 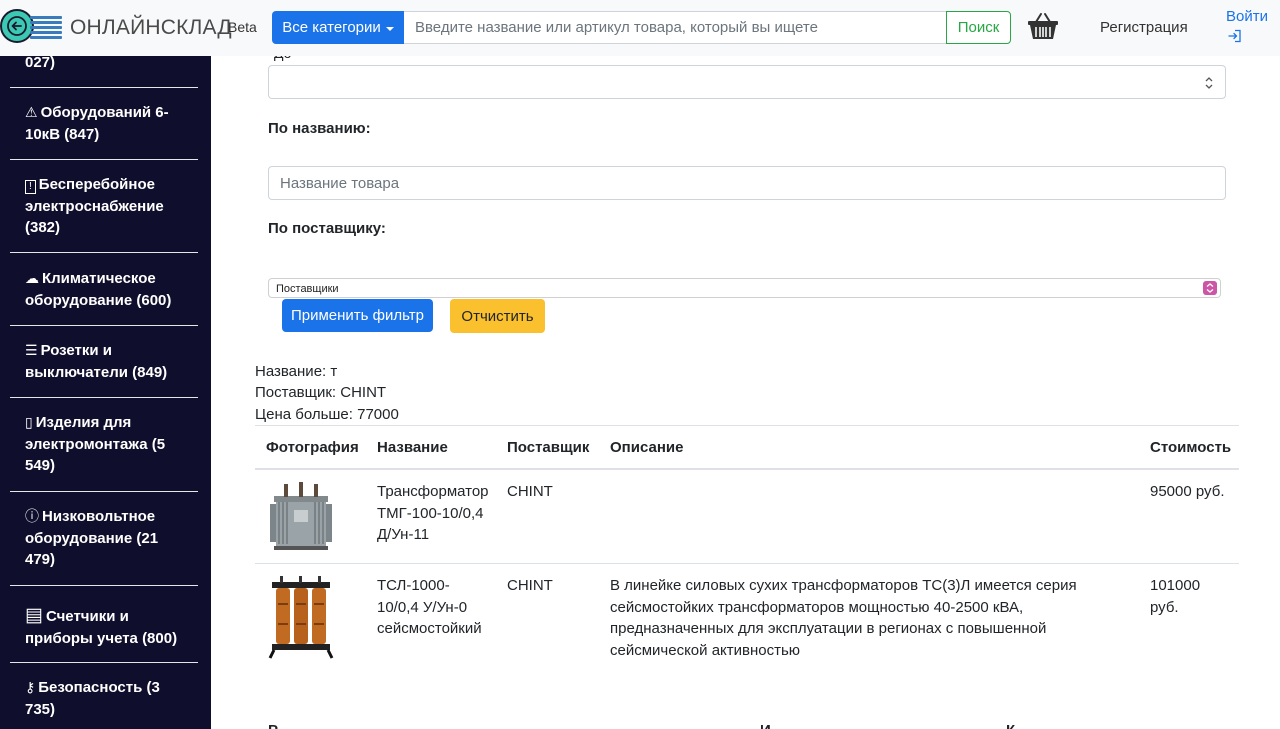 I want to click on beta-label: Beta, so click(x=242, y=27).